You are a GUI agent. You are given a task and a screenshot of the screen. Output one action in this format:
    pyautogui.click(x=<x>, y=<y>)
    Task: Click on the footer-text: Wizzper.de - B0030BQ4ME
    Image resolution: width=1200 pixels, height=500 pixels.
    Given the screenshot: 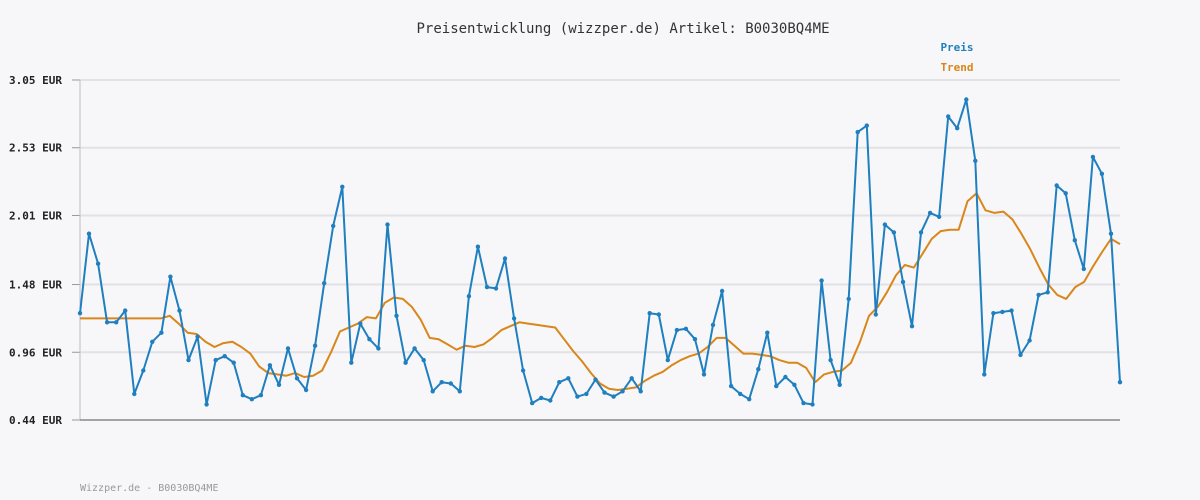 What is the action you would take?
    pyautogui.click(x=149, y=488)
    